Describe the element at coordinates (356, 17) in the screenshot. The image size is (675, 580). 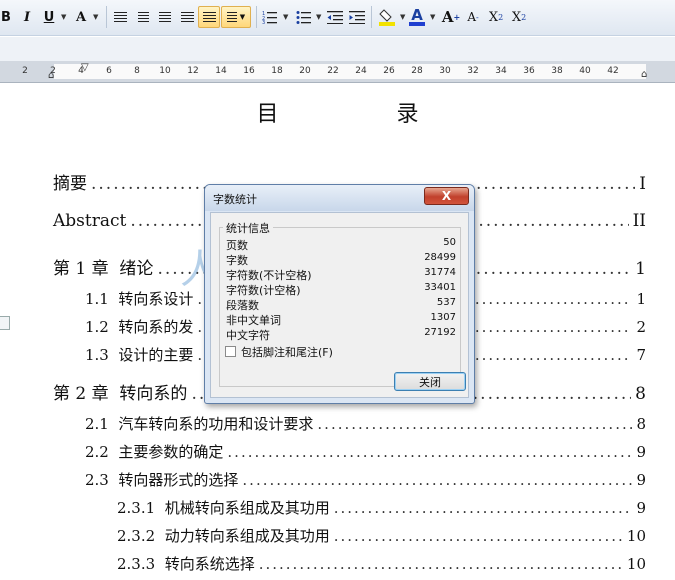
I see `increase-indent-button` at that location.